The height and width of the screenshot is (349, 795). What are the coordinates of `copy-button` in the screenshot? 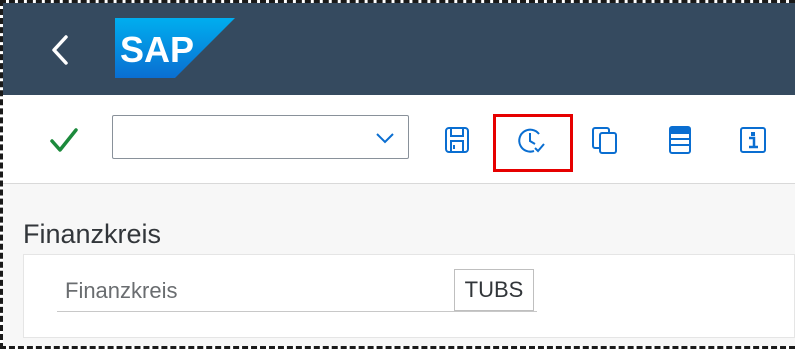 It's located at (605, 140).